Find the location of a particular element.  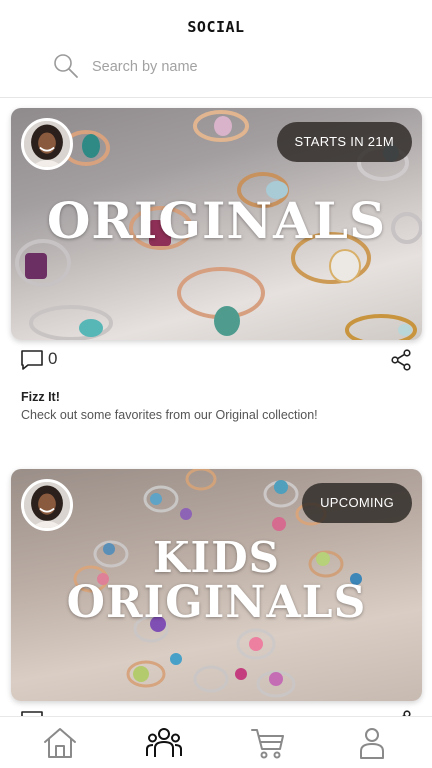

post-actions: 0 is located at coordinates (216, 360).